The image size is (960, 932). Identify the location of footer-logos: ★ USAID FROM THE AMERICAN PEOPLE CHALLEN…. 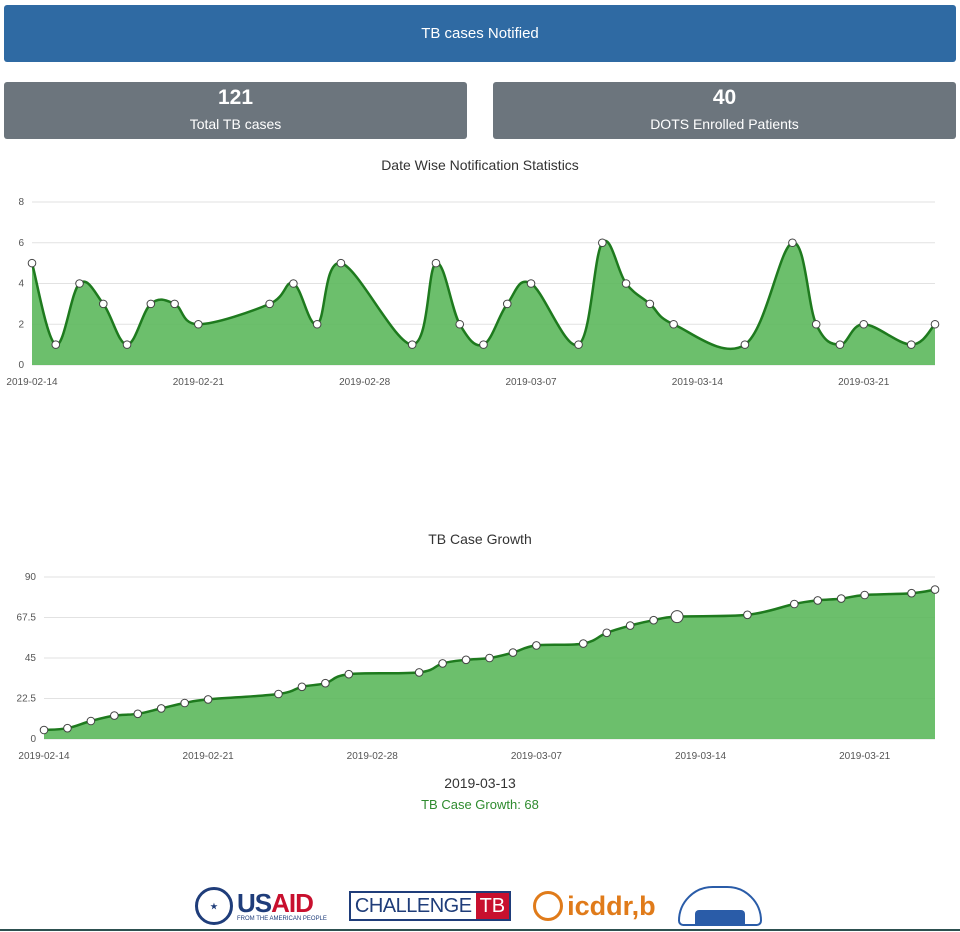
(478, 906).